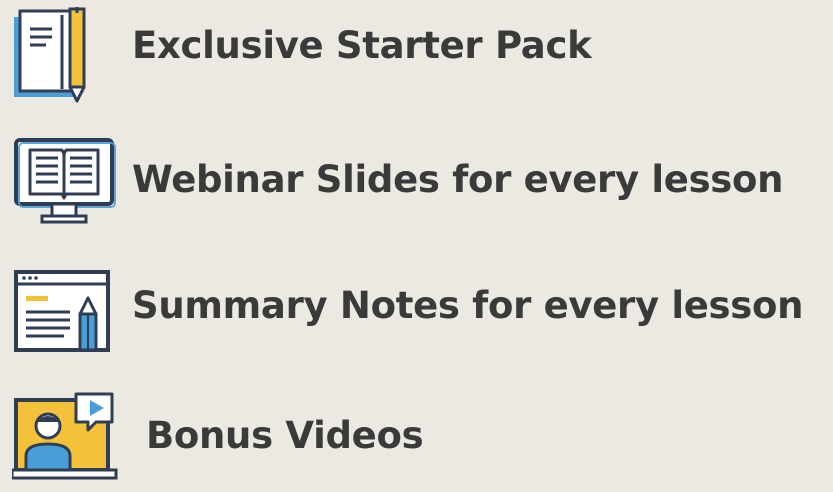 This screenshot has height=492, width=833. What do you see at coordinates (468, 305) in the screenshot?
I see `item-label: Summary Notes for every lesson` at bounding box center [468, 305].